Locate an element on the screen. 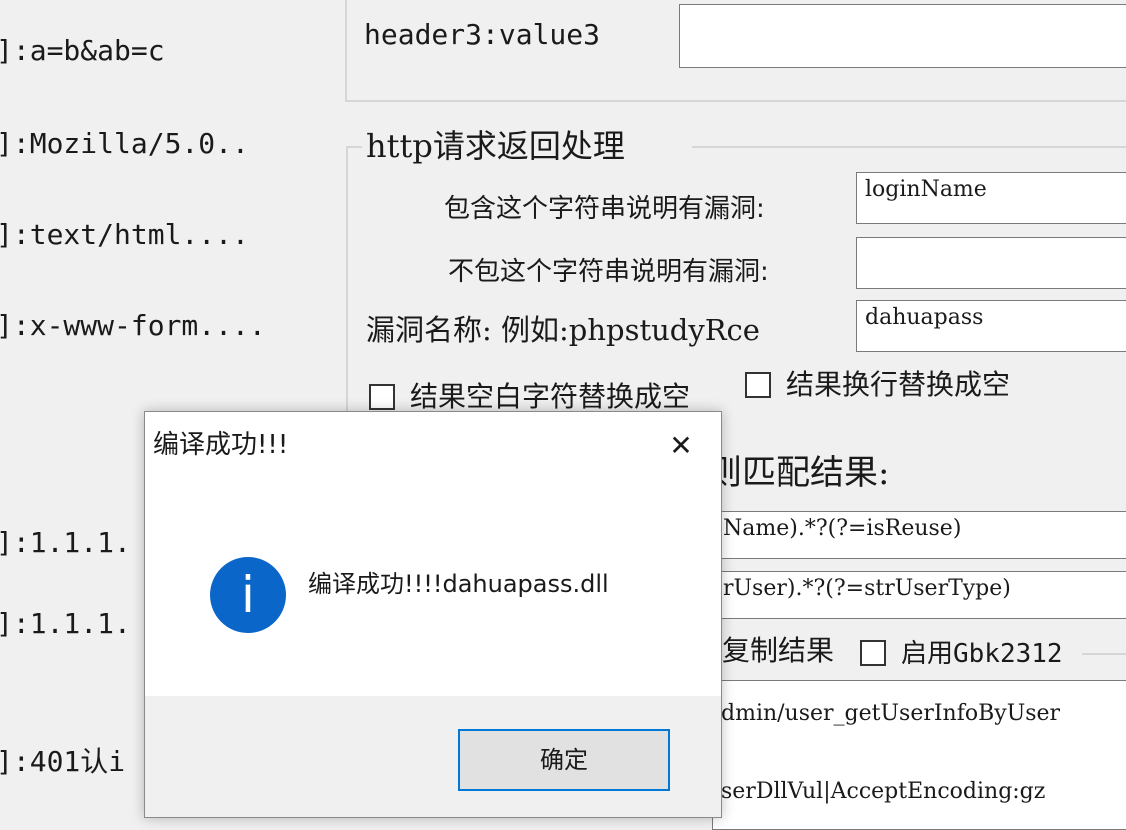  info-glyph: i is located at coordinates (248, 595).